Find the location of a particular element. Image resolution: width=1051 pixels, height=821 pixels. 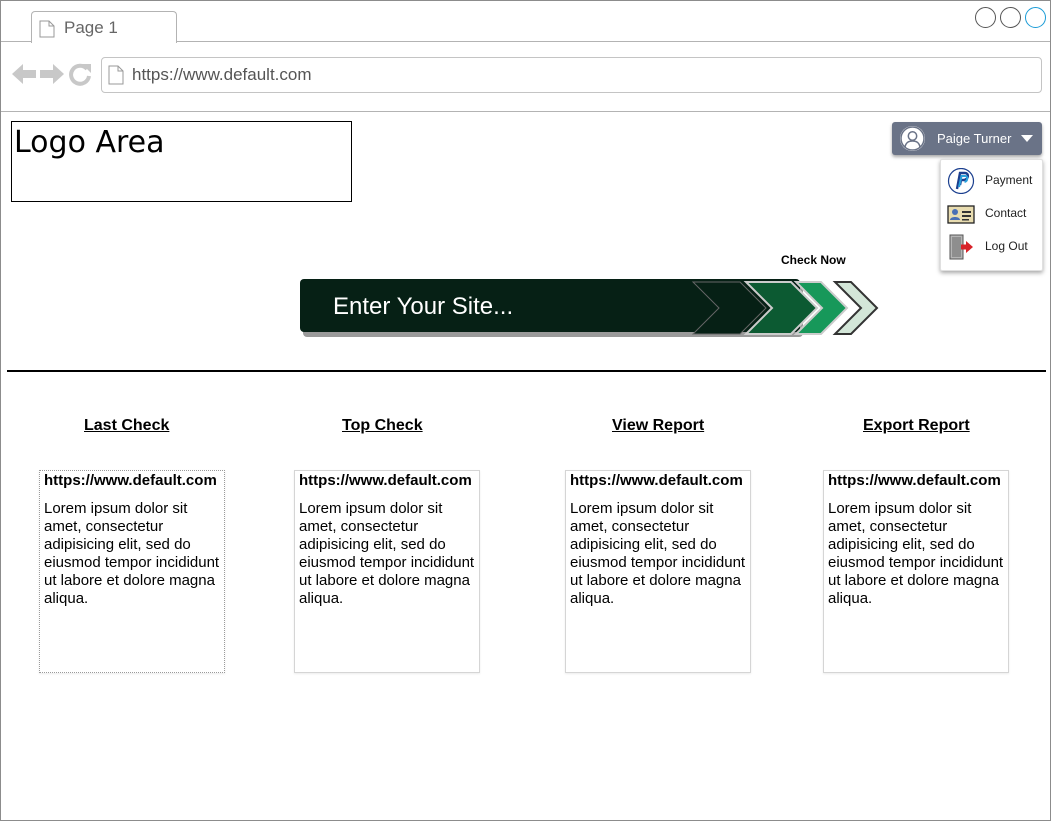

navigation-bar is located at coordinates (525, 77).